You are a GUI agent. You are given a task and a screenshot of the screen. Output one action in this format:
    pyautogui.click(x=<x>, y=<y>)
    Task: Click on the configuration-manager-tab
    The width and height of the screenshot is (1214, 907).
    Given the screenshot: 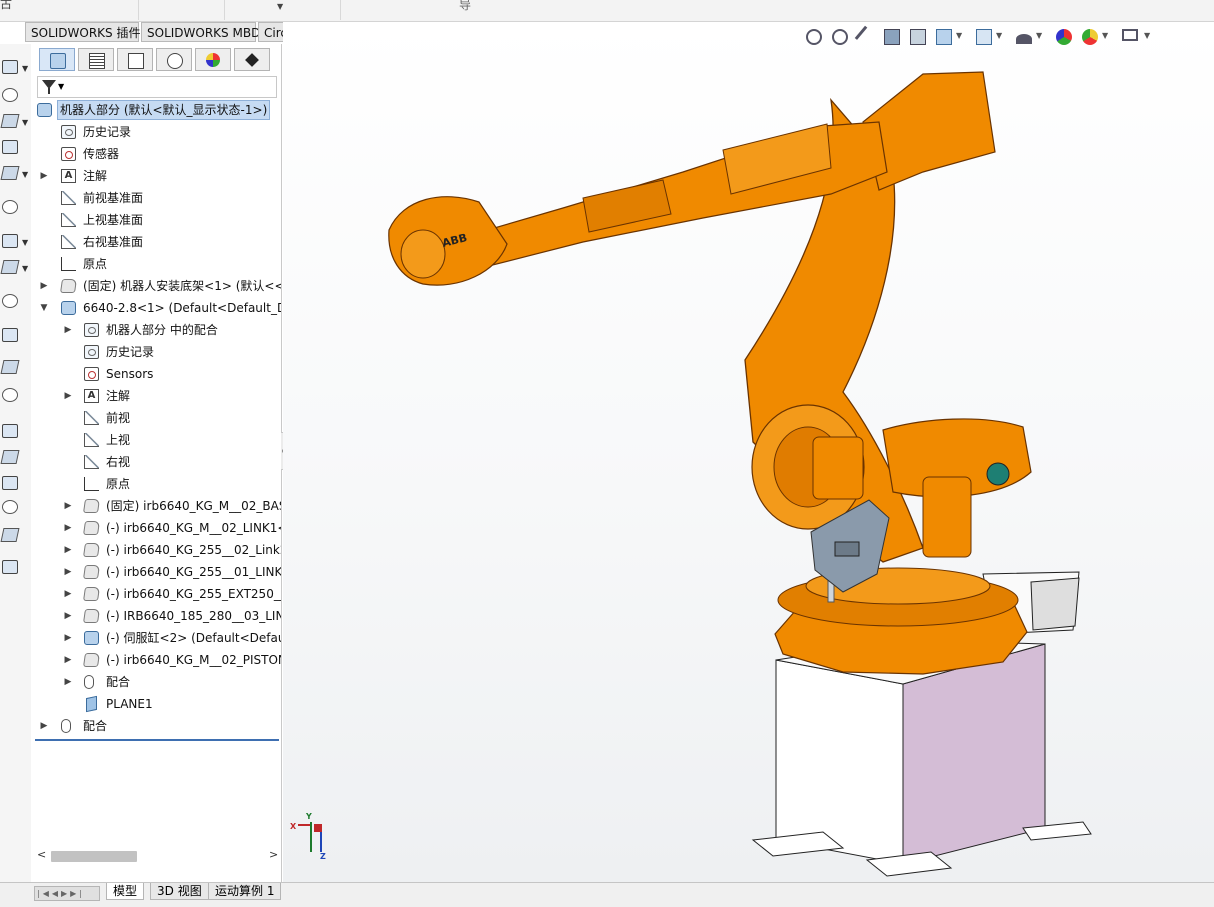 What is the action you would take?
    pyautogui.click(x=135, y=59)
    